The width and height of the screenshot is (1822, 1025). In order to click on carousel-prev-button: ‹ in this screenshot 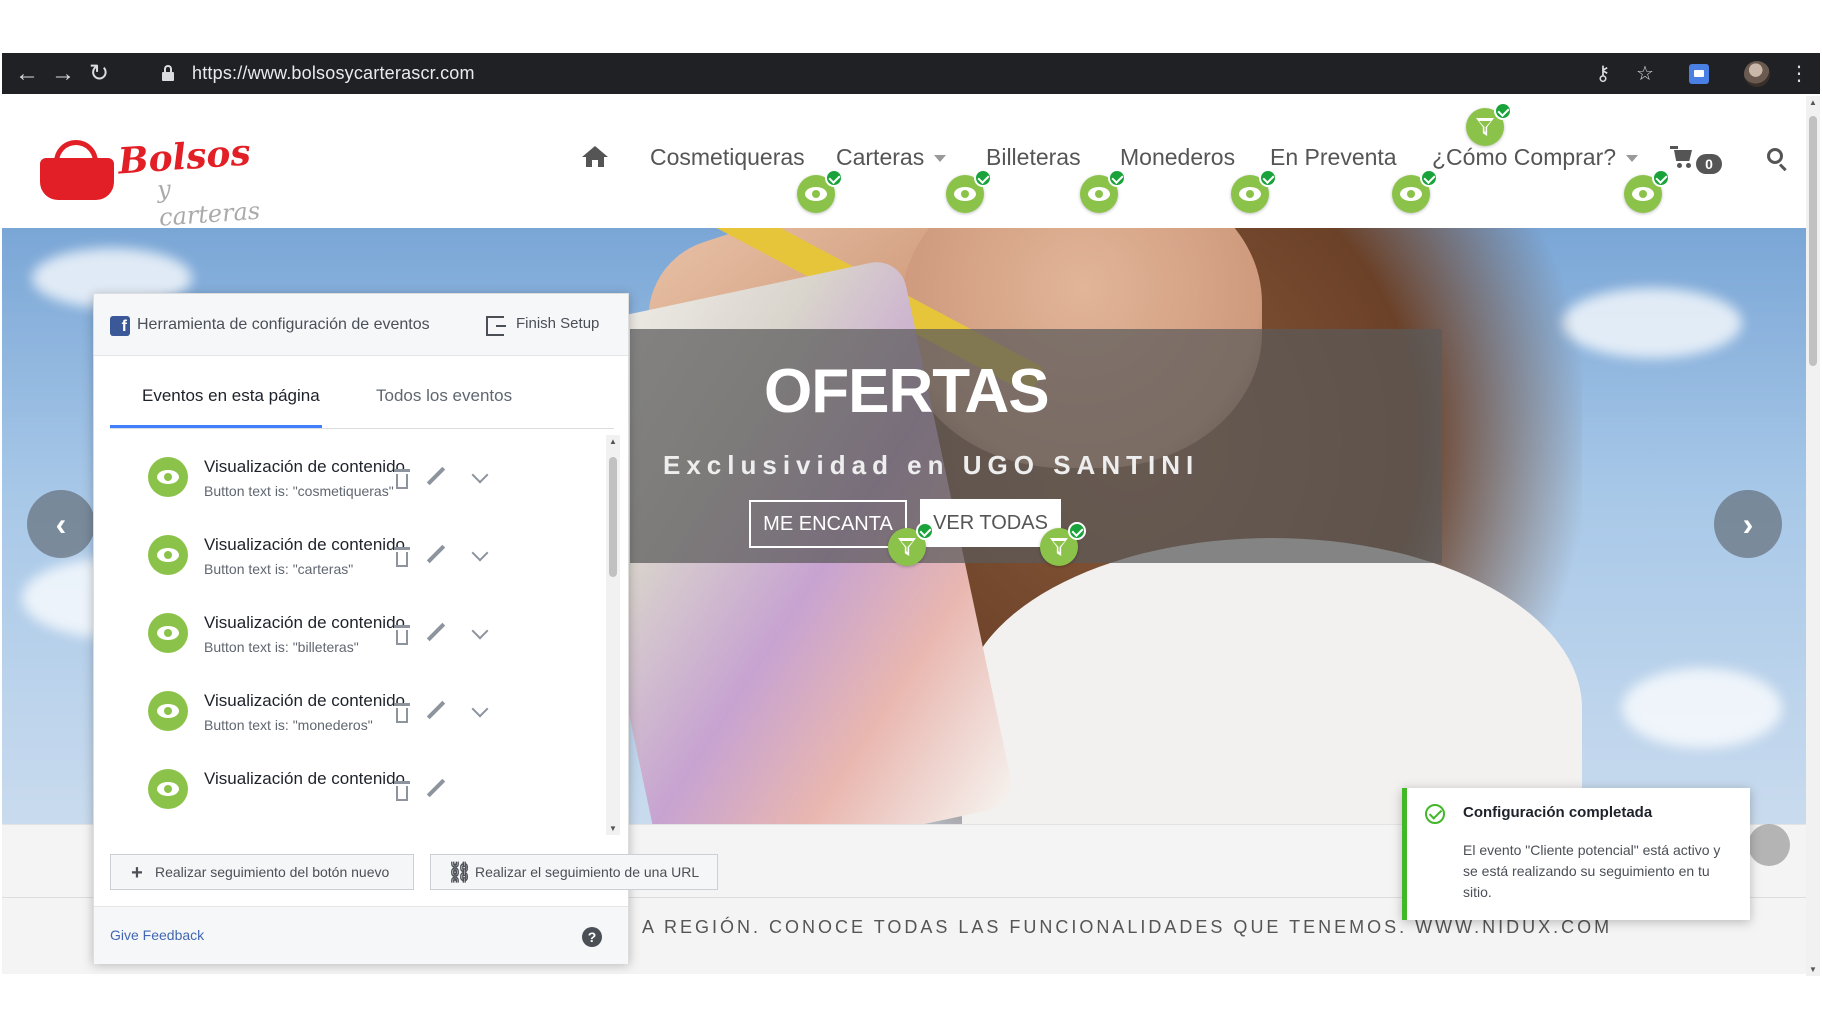, I will do `click(61, 524)`.